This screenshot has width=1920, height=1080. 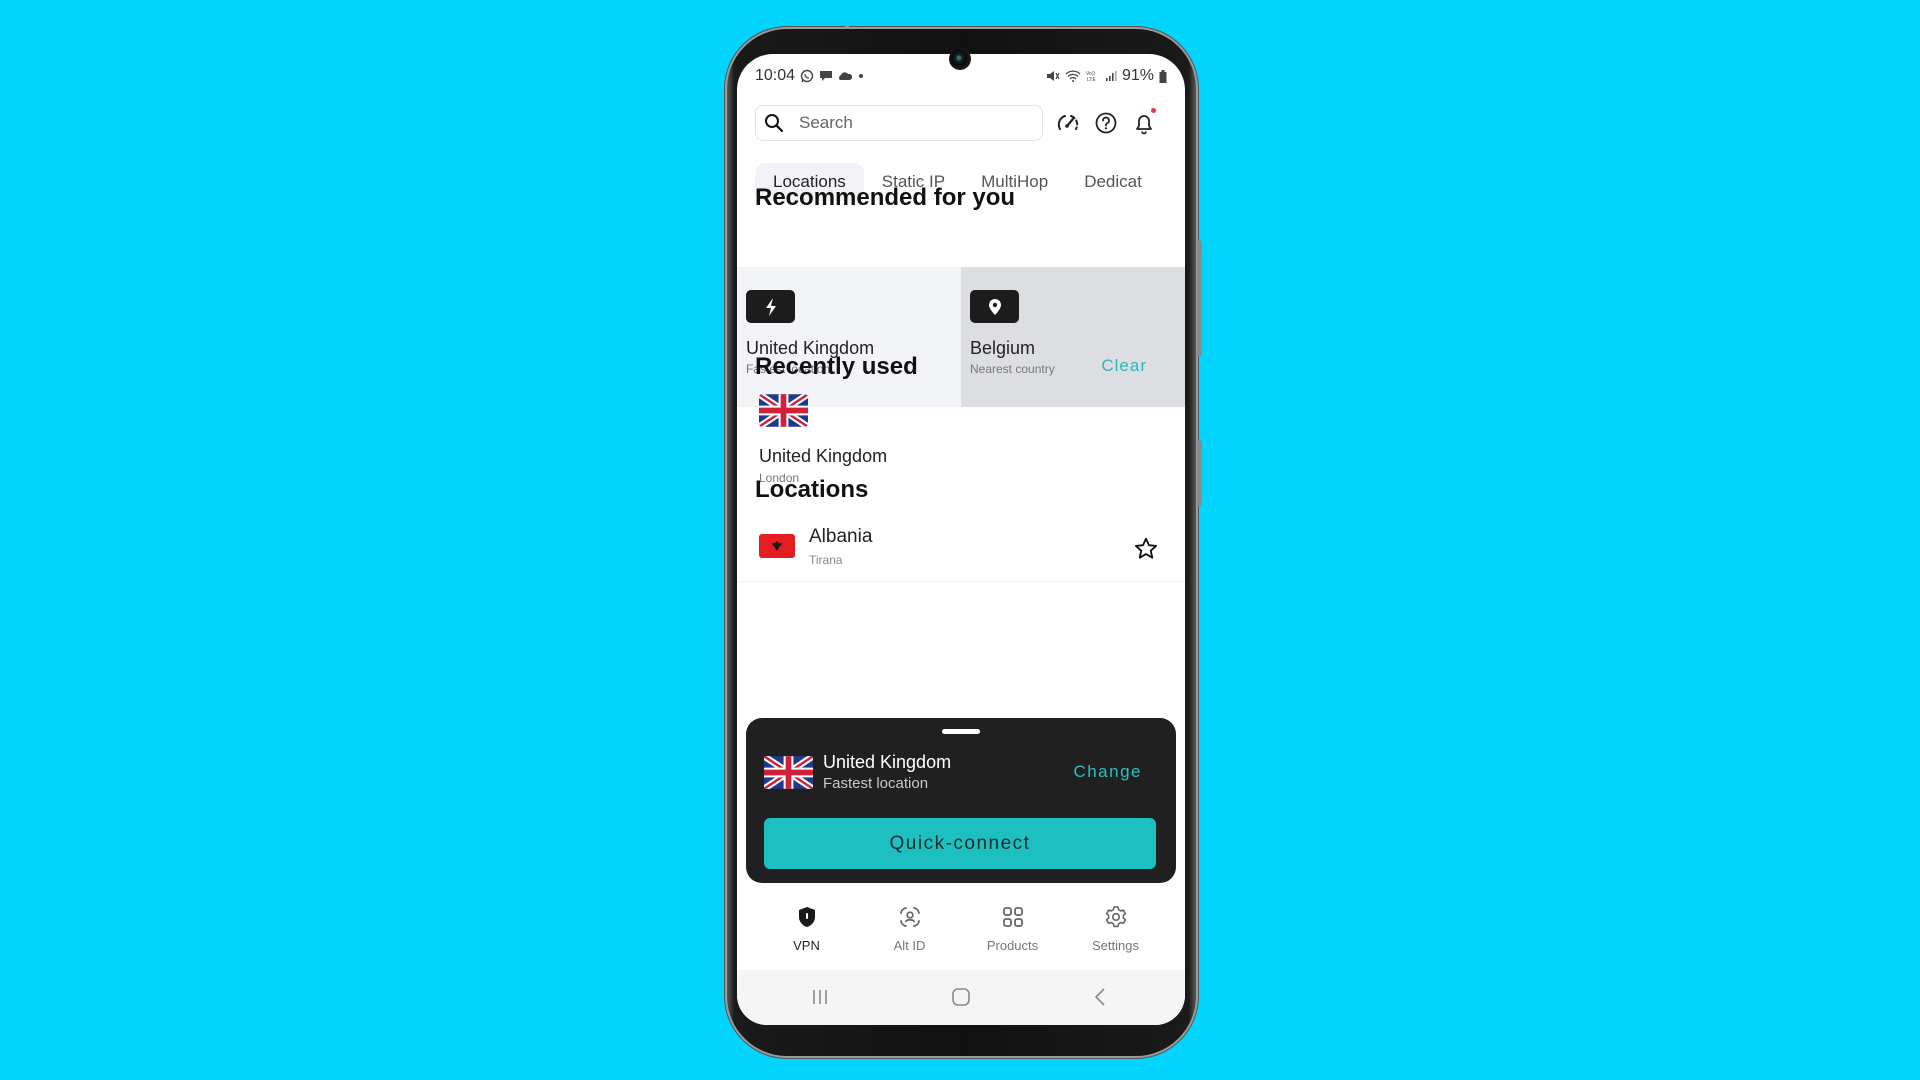 What do you see at coordinates (1073, 337) in the screenshot?
I see `recommended-card-nearest: Belgium Nearest country` at bounding box center [1073, 337].